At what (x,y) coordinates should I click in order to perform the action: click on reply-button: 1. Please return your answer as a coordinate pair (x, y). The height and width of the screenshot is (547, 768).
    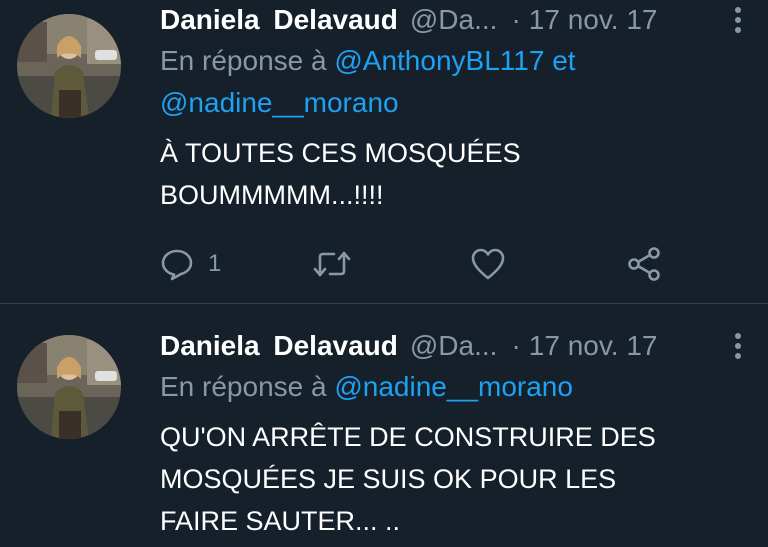
    Looking at the image, I should click on (190, 264).